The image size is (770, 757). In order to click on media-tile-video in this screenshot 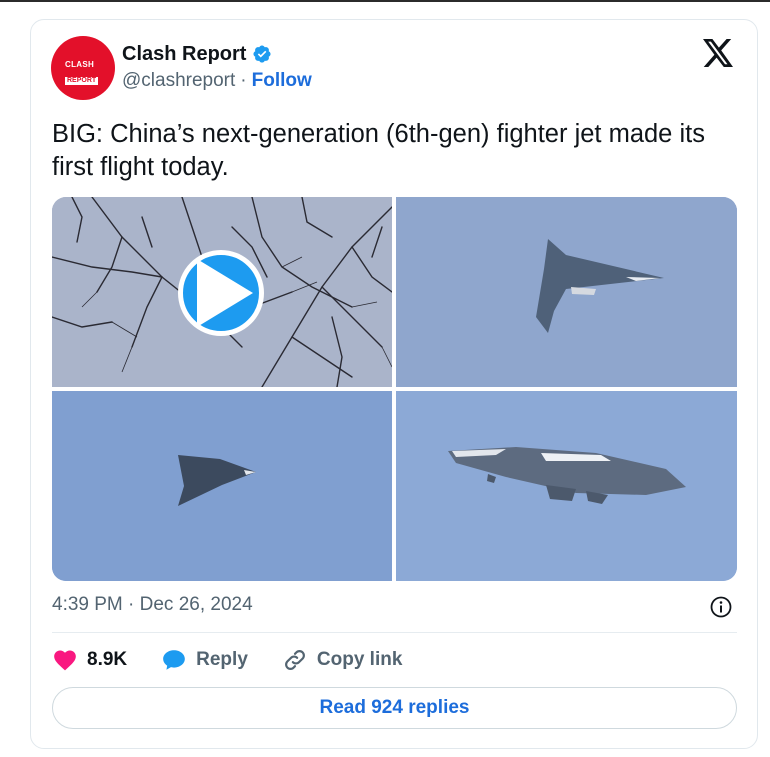, I will do `click(222, 292)`.